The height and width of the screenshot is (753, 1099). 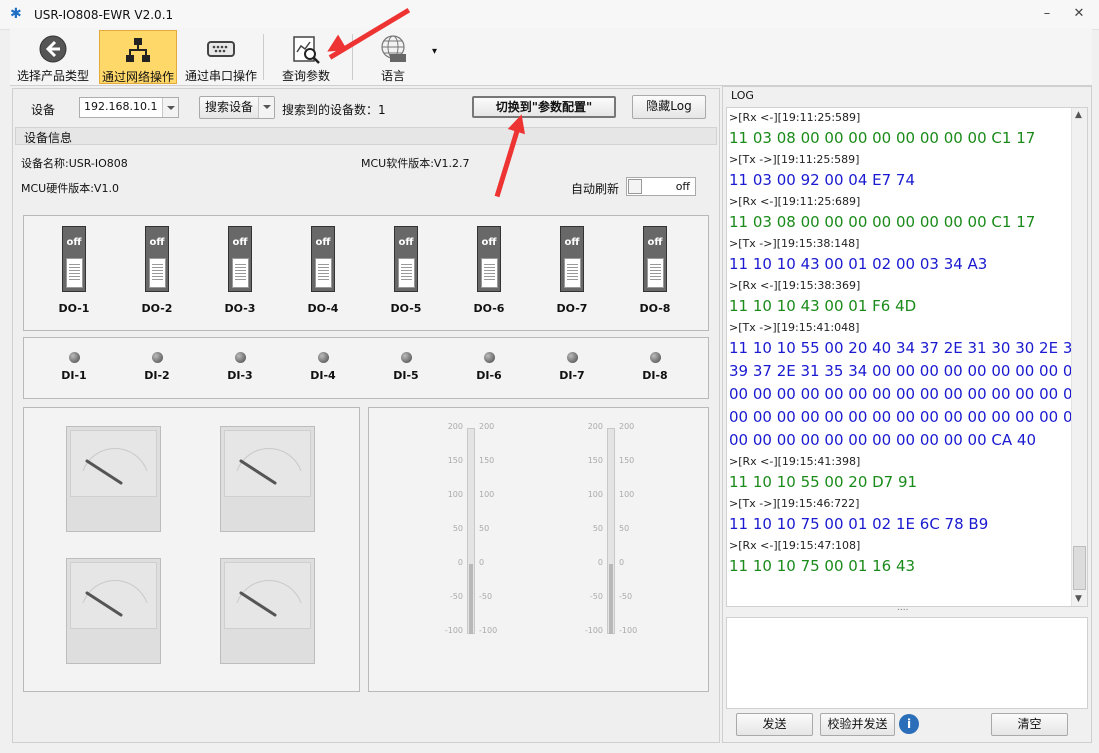 I want to click on thermometer-level, so click(x=471, y=599).